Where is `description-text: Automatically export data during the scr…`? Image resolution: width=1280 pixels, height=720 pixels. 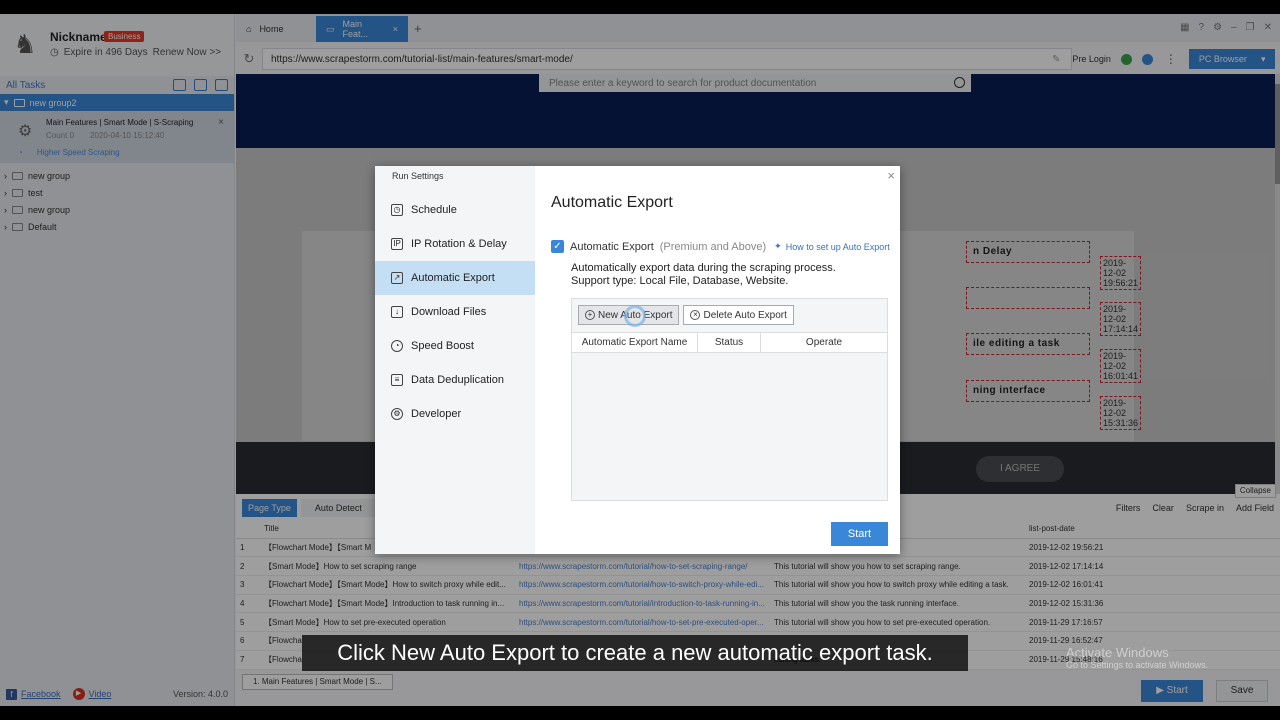 description-text: Automatically export data during the scr… is located at coordinates (703, 268).